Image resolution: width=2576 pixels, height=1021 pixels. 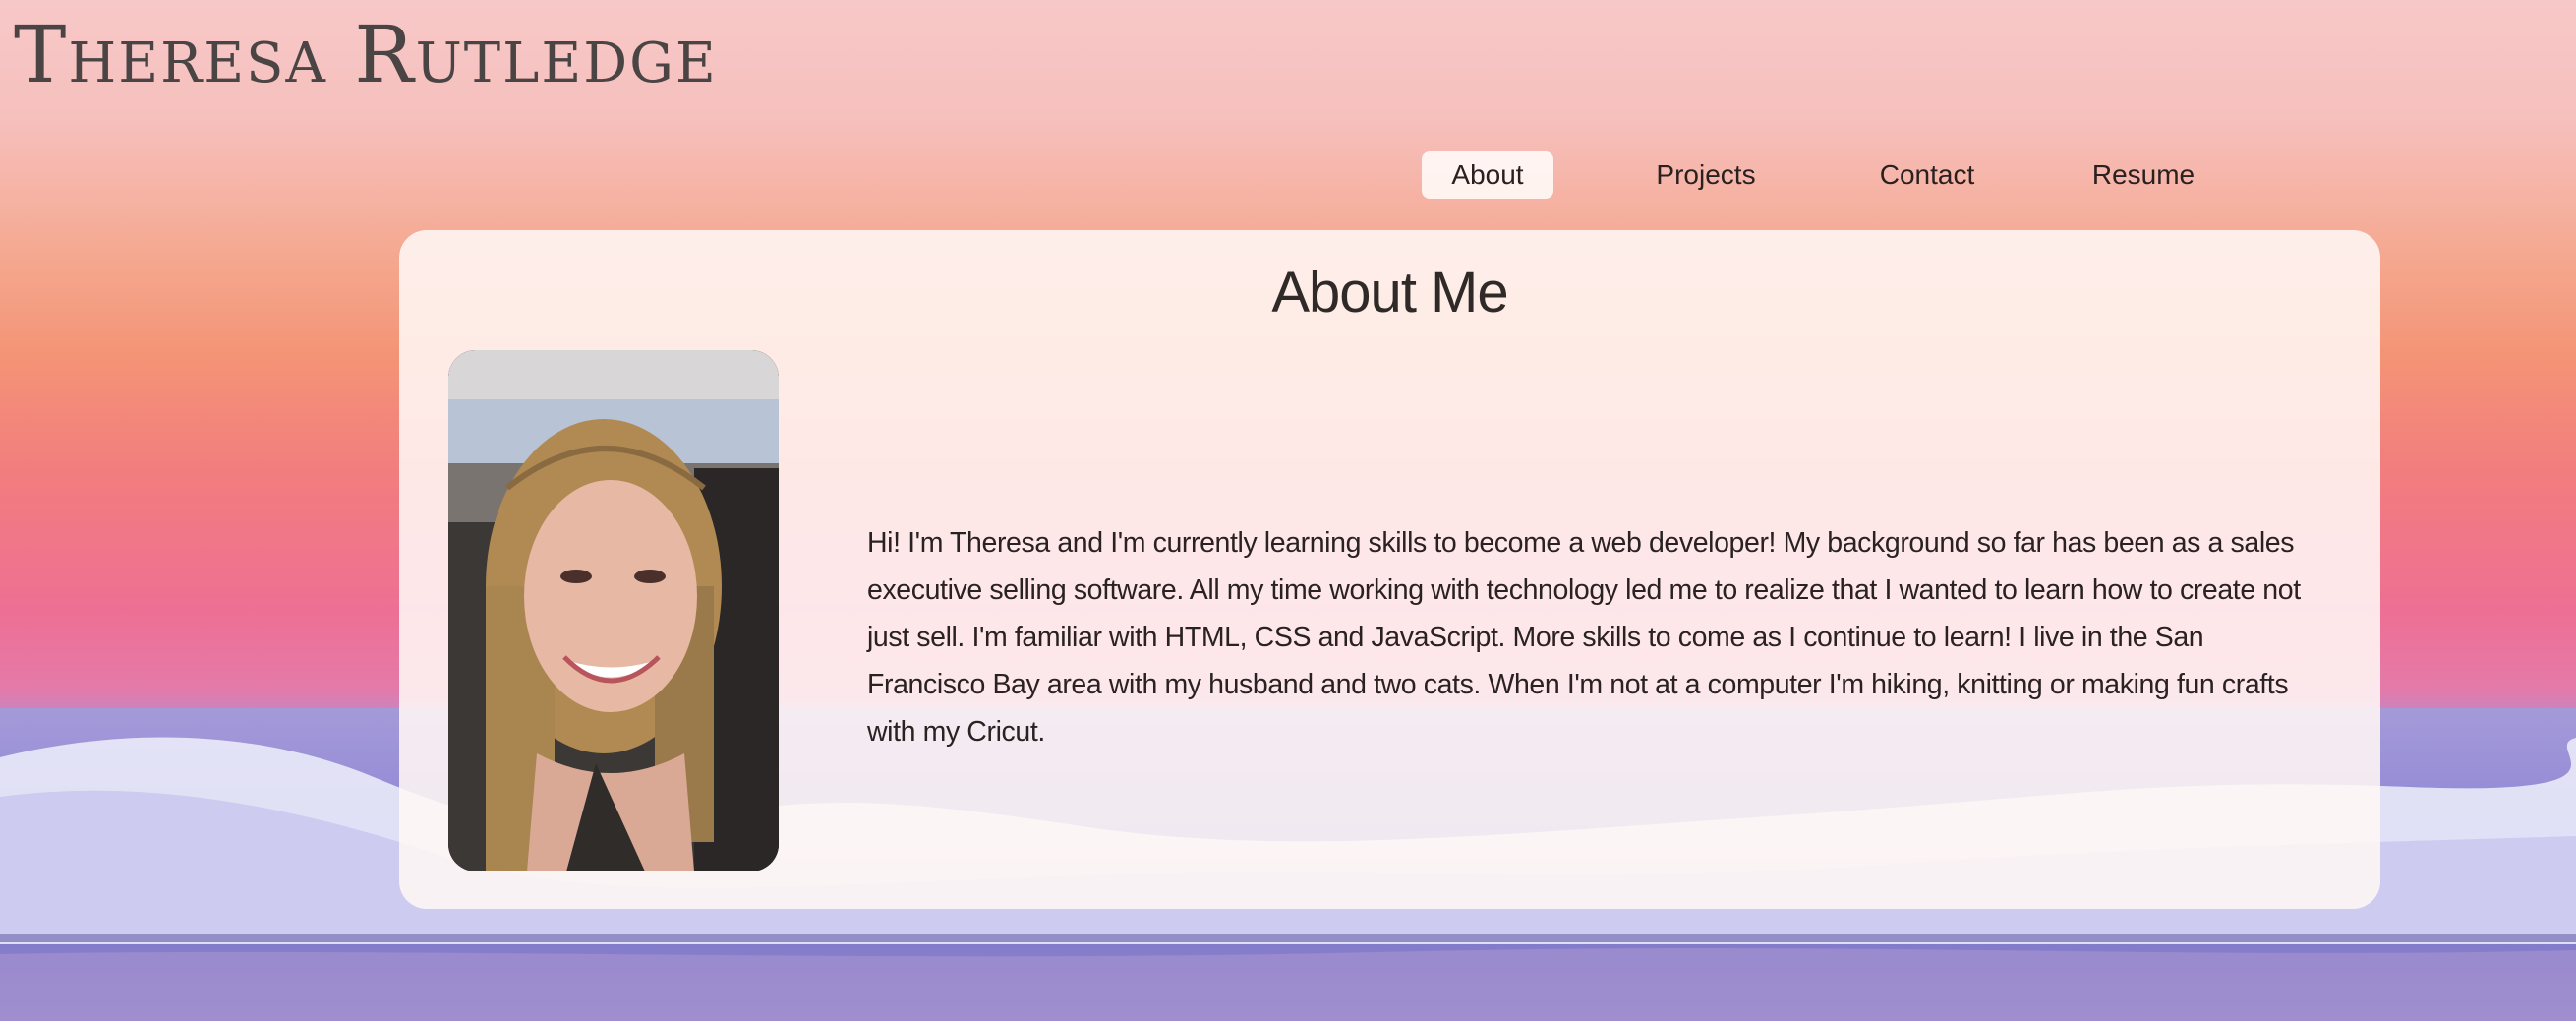 What do you see at coordinates (1817, 175) in the screenshot?
I see `main-nav: About Projects Contact Resume` at bounding box center [1817, 175].